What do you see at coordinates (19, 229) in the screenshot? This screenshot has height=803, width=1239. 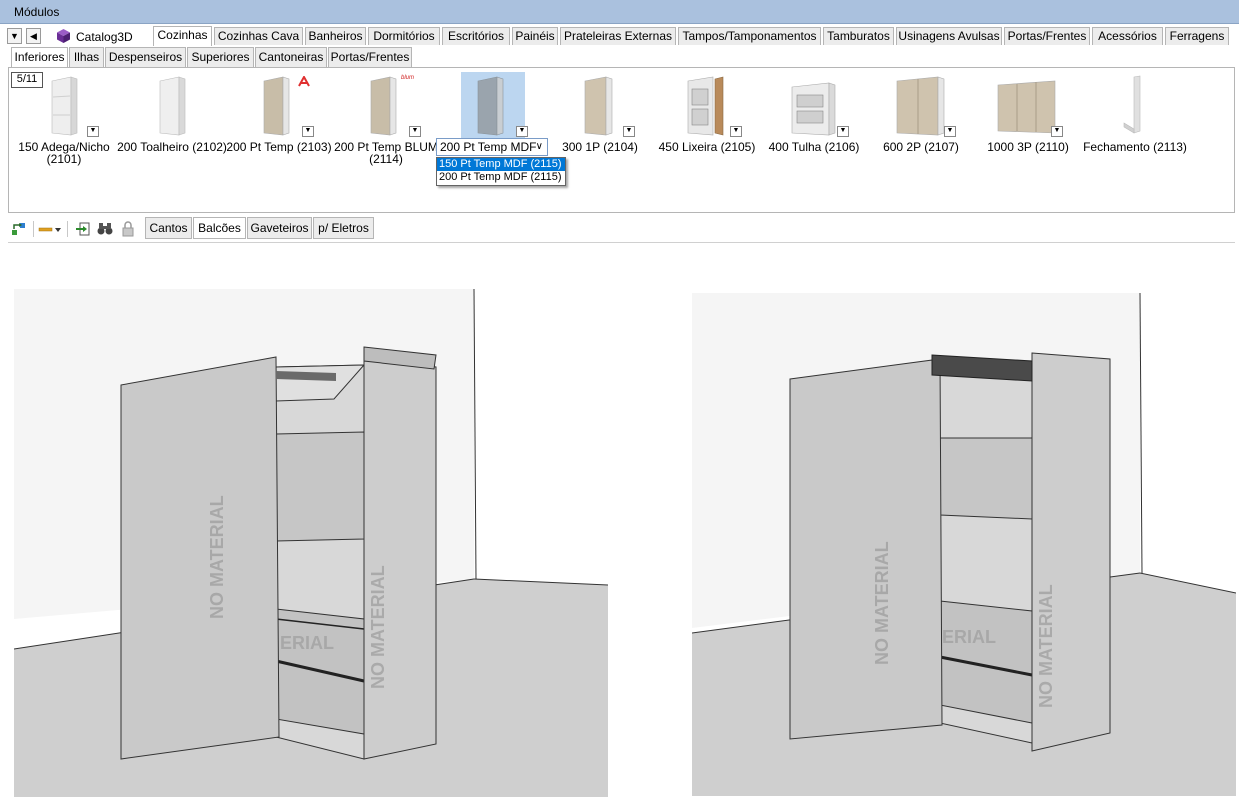 I see `refresh-tree-icon` at bounding box center [19, 229].